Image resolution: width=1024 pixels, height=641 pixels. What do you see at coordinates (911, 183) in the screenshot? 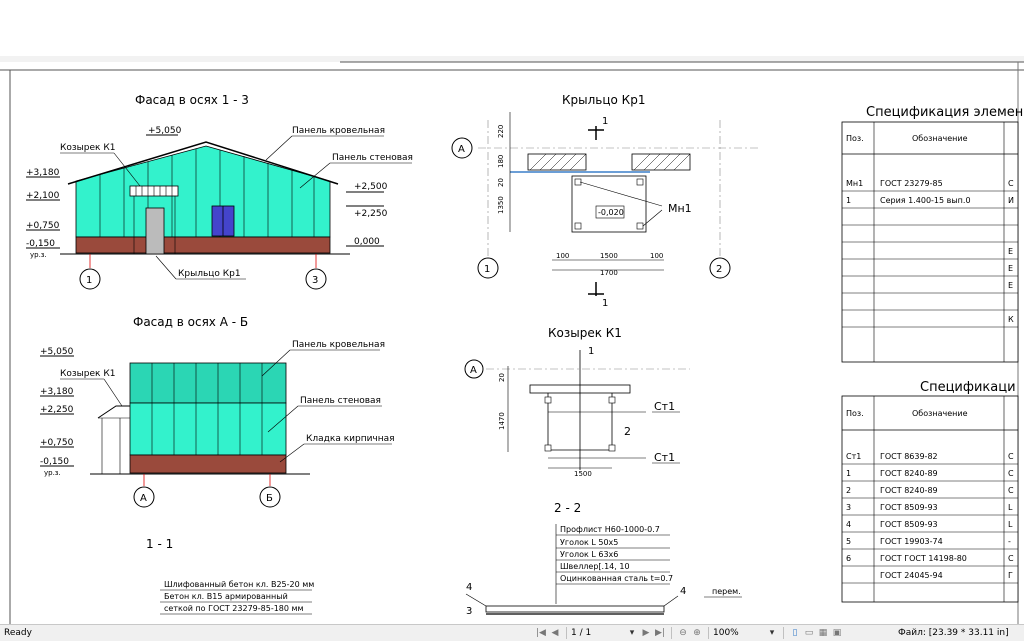
I see `spec1-cell-code: ГОСТ 23279-85` at bounding box center [911, 183].